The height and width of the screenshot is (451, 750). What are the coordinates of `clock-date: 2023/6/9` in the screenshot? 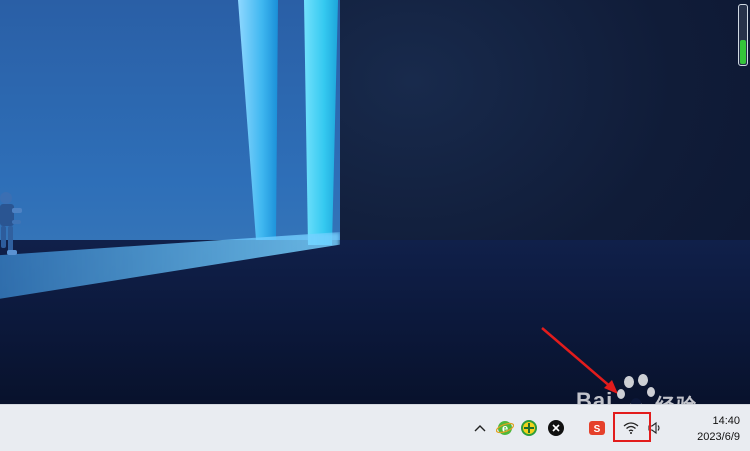 It's located at (718, 437).